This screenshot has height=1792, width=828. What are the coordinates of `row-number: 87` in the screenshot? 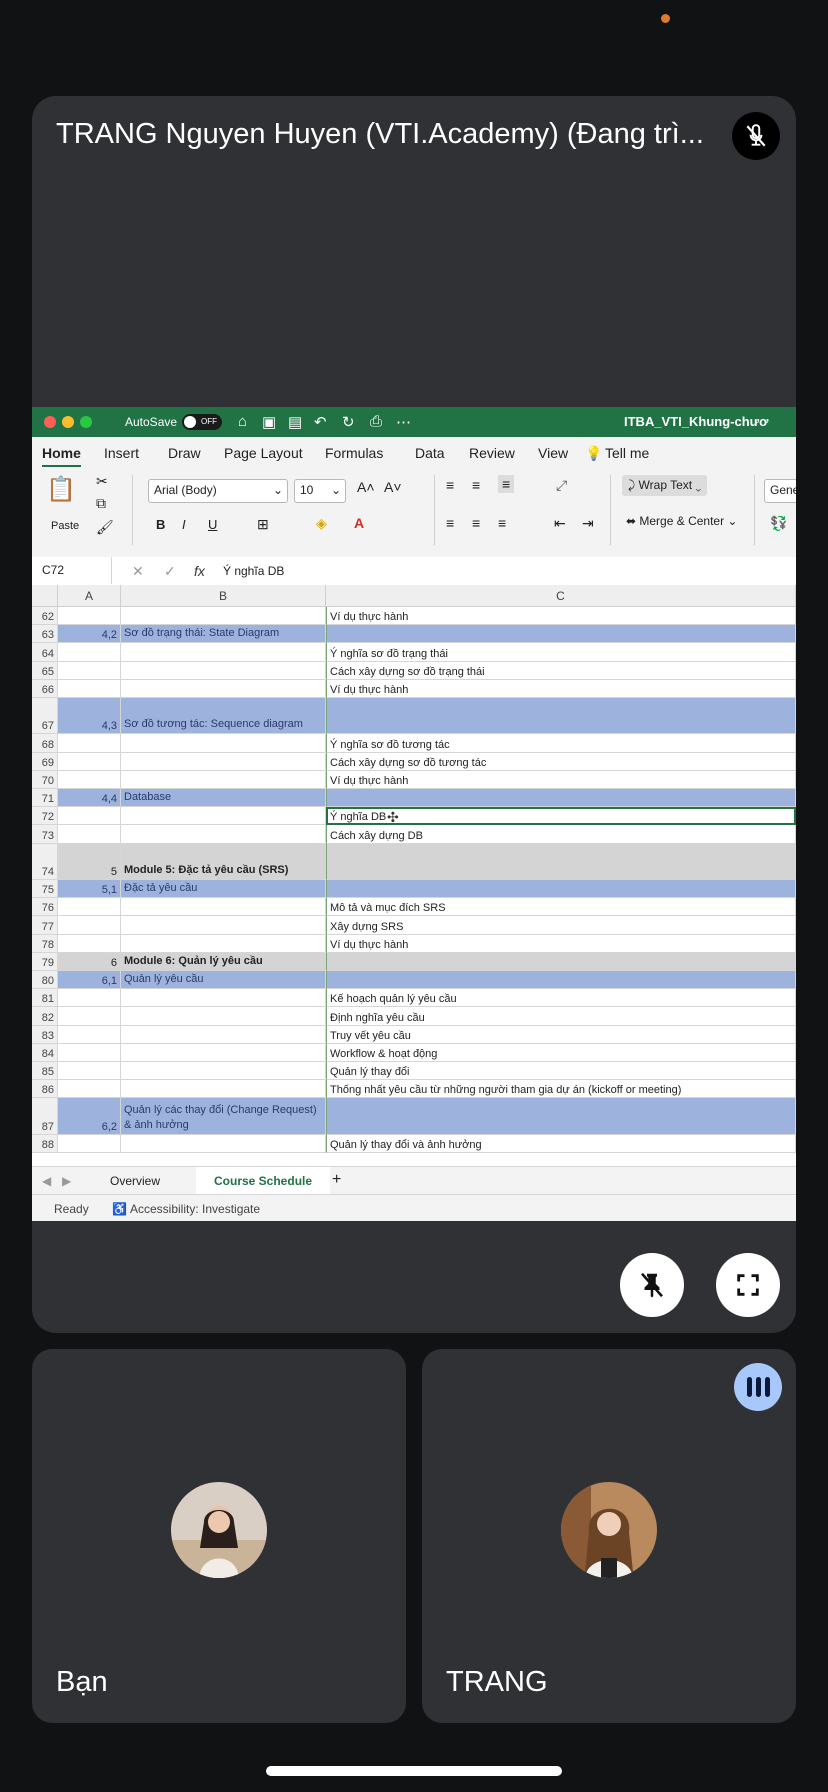 It's located at (45, 1116).